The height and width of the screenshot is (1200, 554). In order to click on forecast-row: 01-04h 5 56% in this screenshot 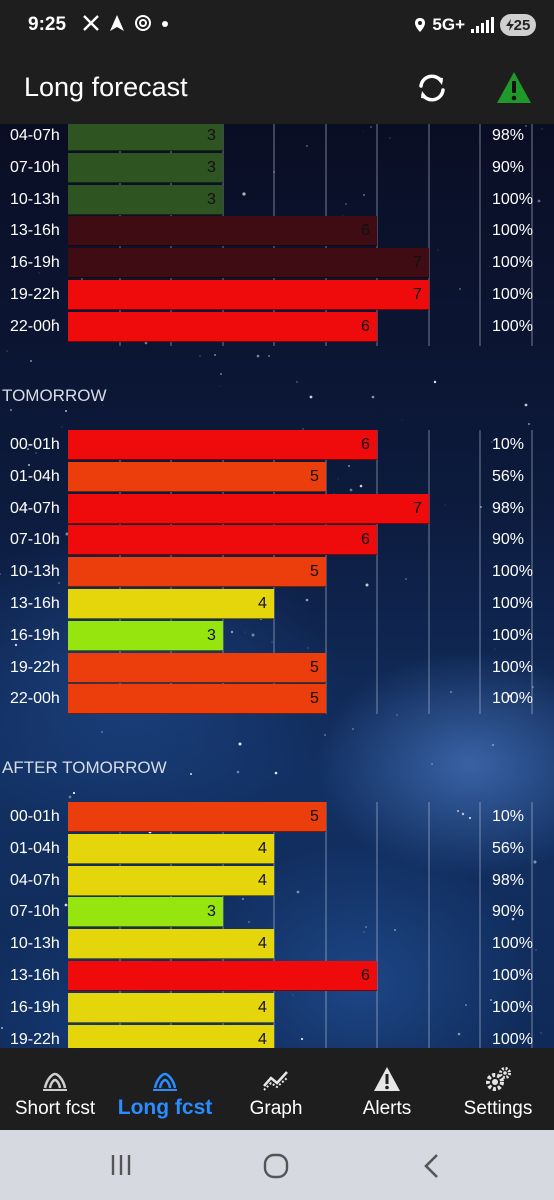, I will do `click(277, 477)`.